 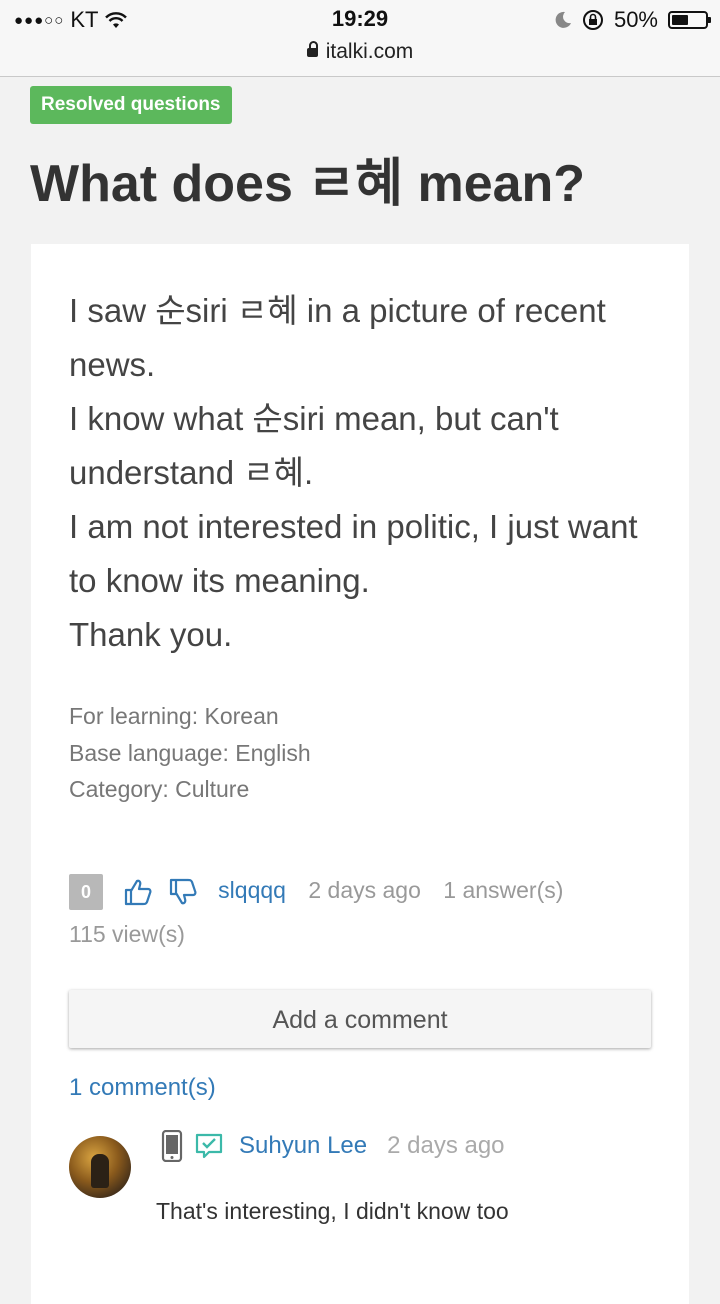 I want to click on category: Category: Culture, so click(x=159, y=789).